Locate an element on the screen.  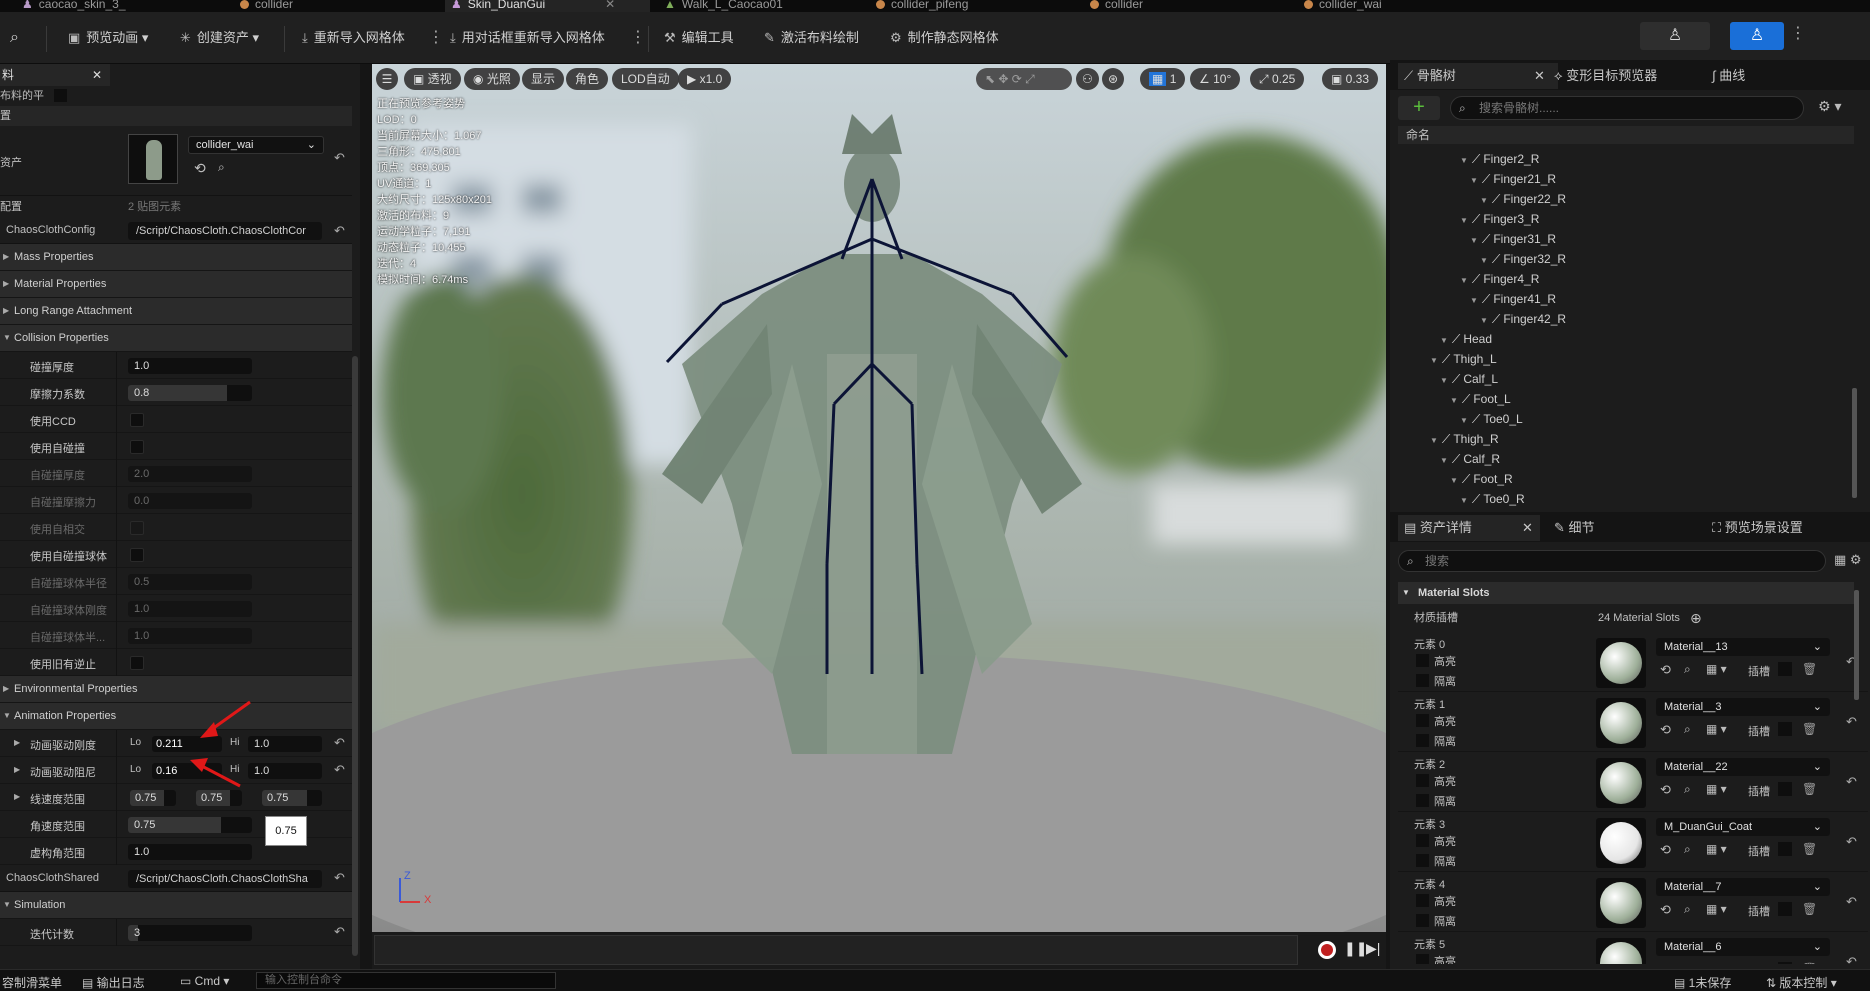
bone-row: ▼ ⟋ Thigh_R is located at coordinates (1464, 439).